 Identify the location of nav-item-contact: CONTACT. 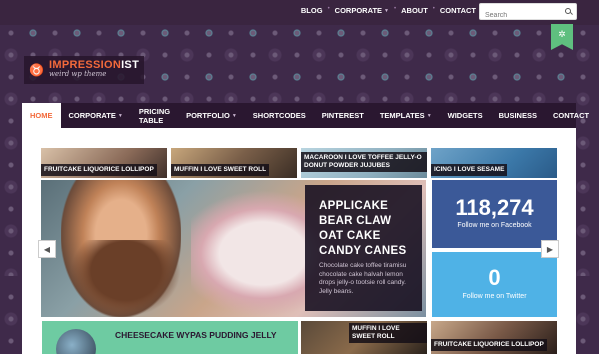
(571, 115).